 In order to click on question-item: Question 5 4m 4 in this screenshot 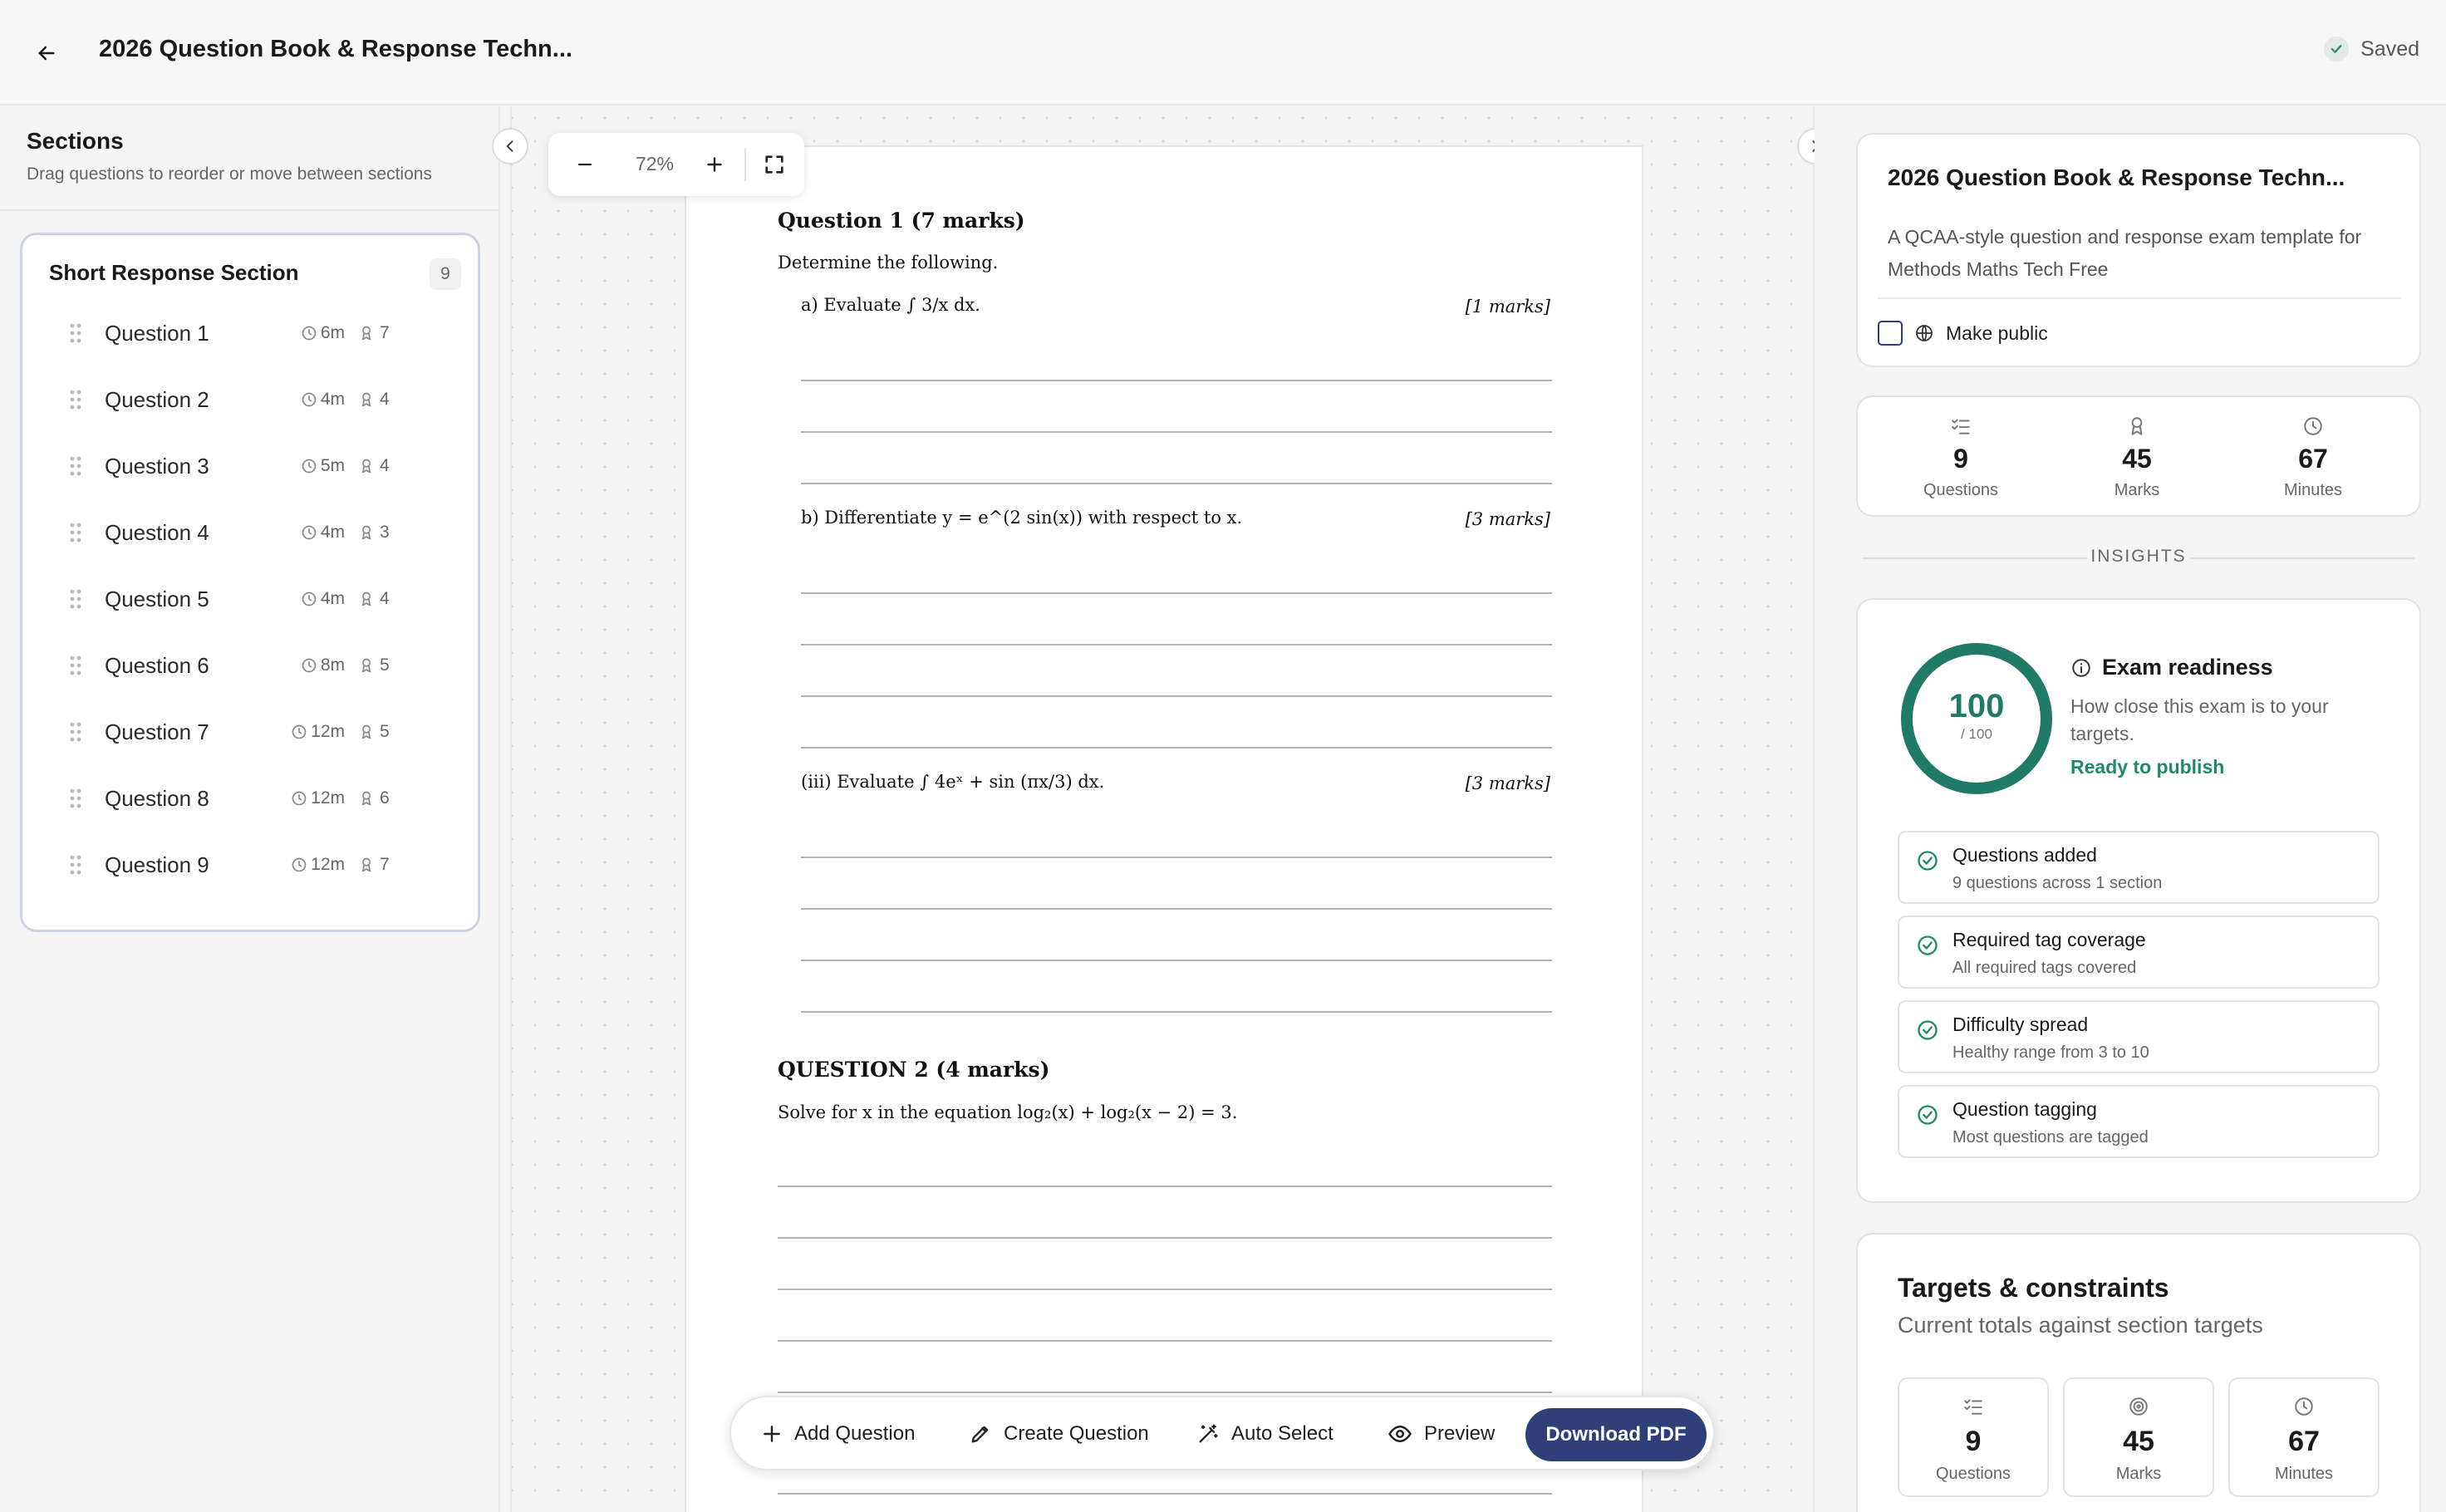, I will do `click(250, 599)`.